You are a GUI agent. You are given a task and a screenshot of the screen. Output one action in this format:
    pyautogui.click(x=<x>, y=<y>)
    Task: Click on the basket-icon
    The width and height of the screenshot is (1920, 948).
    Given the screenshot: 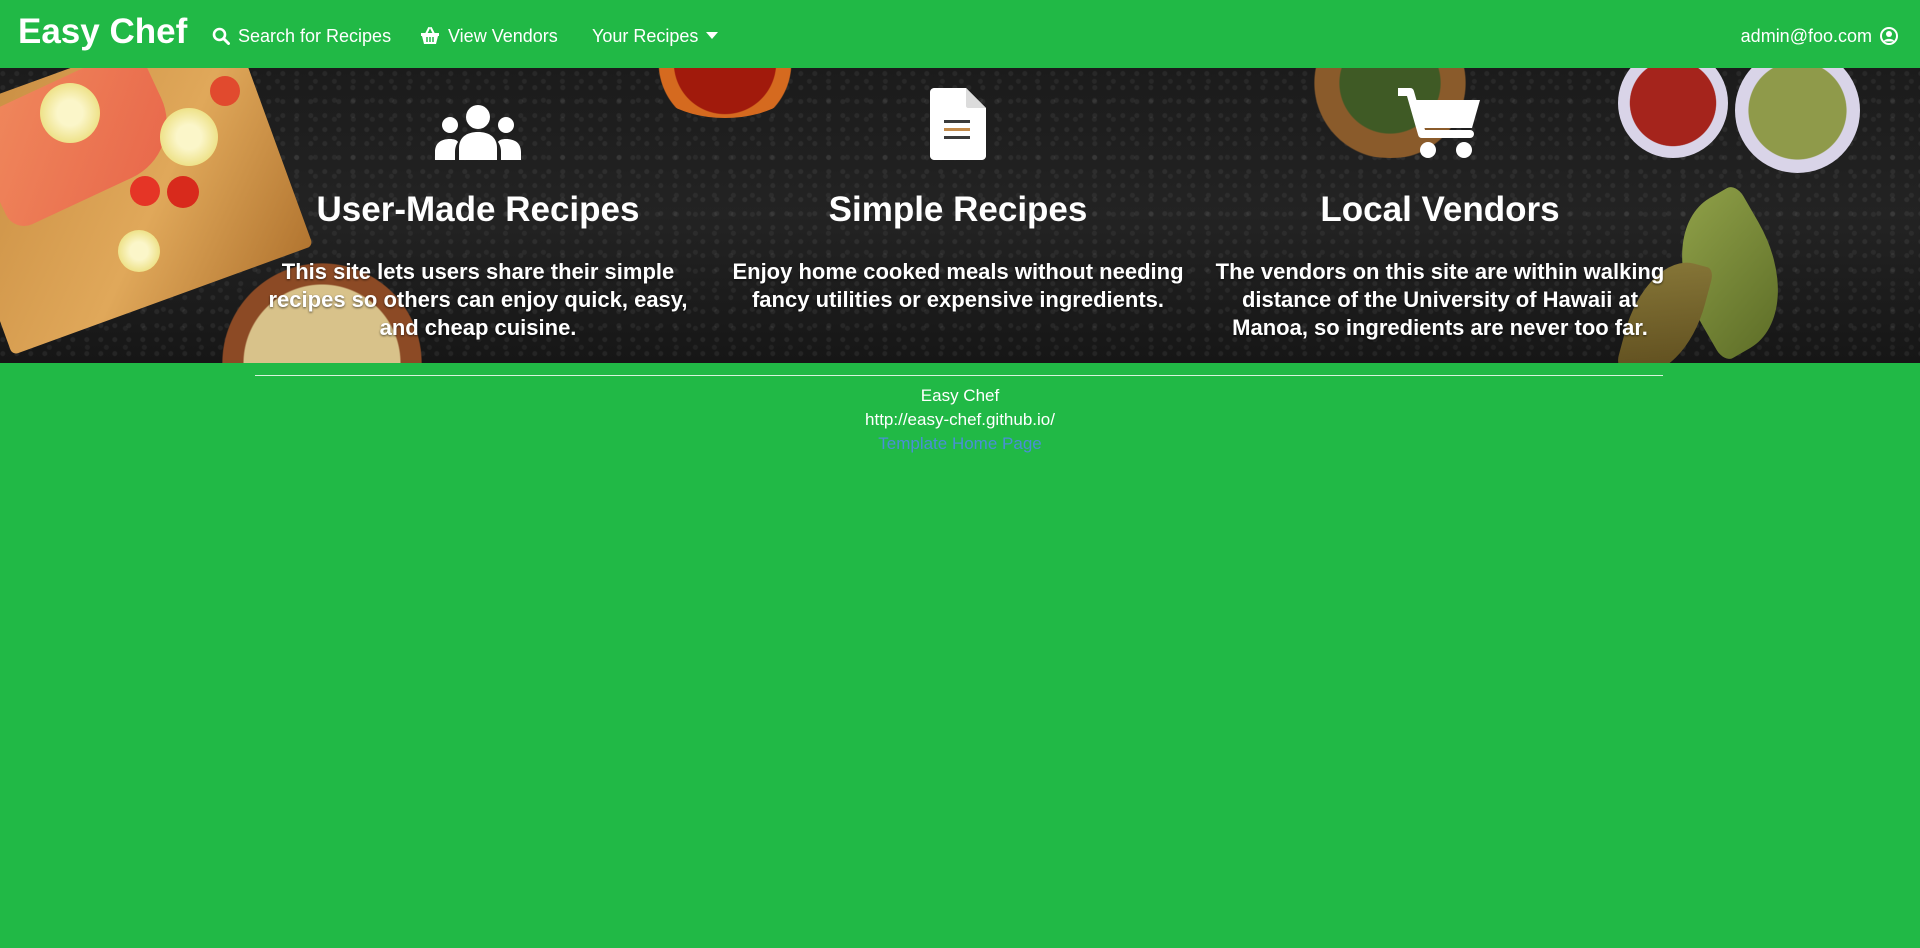 What is the action you would take?
    pyautogui.click(x=430, y=35)
    